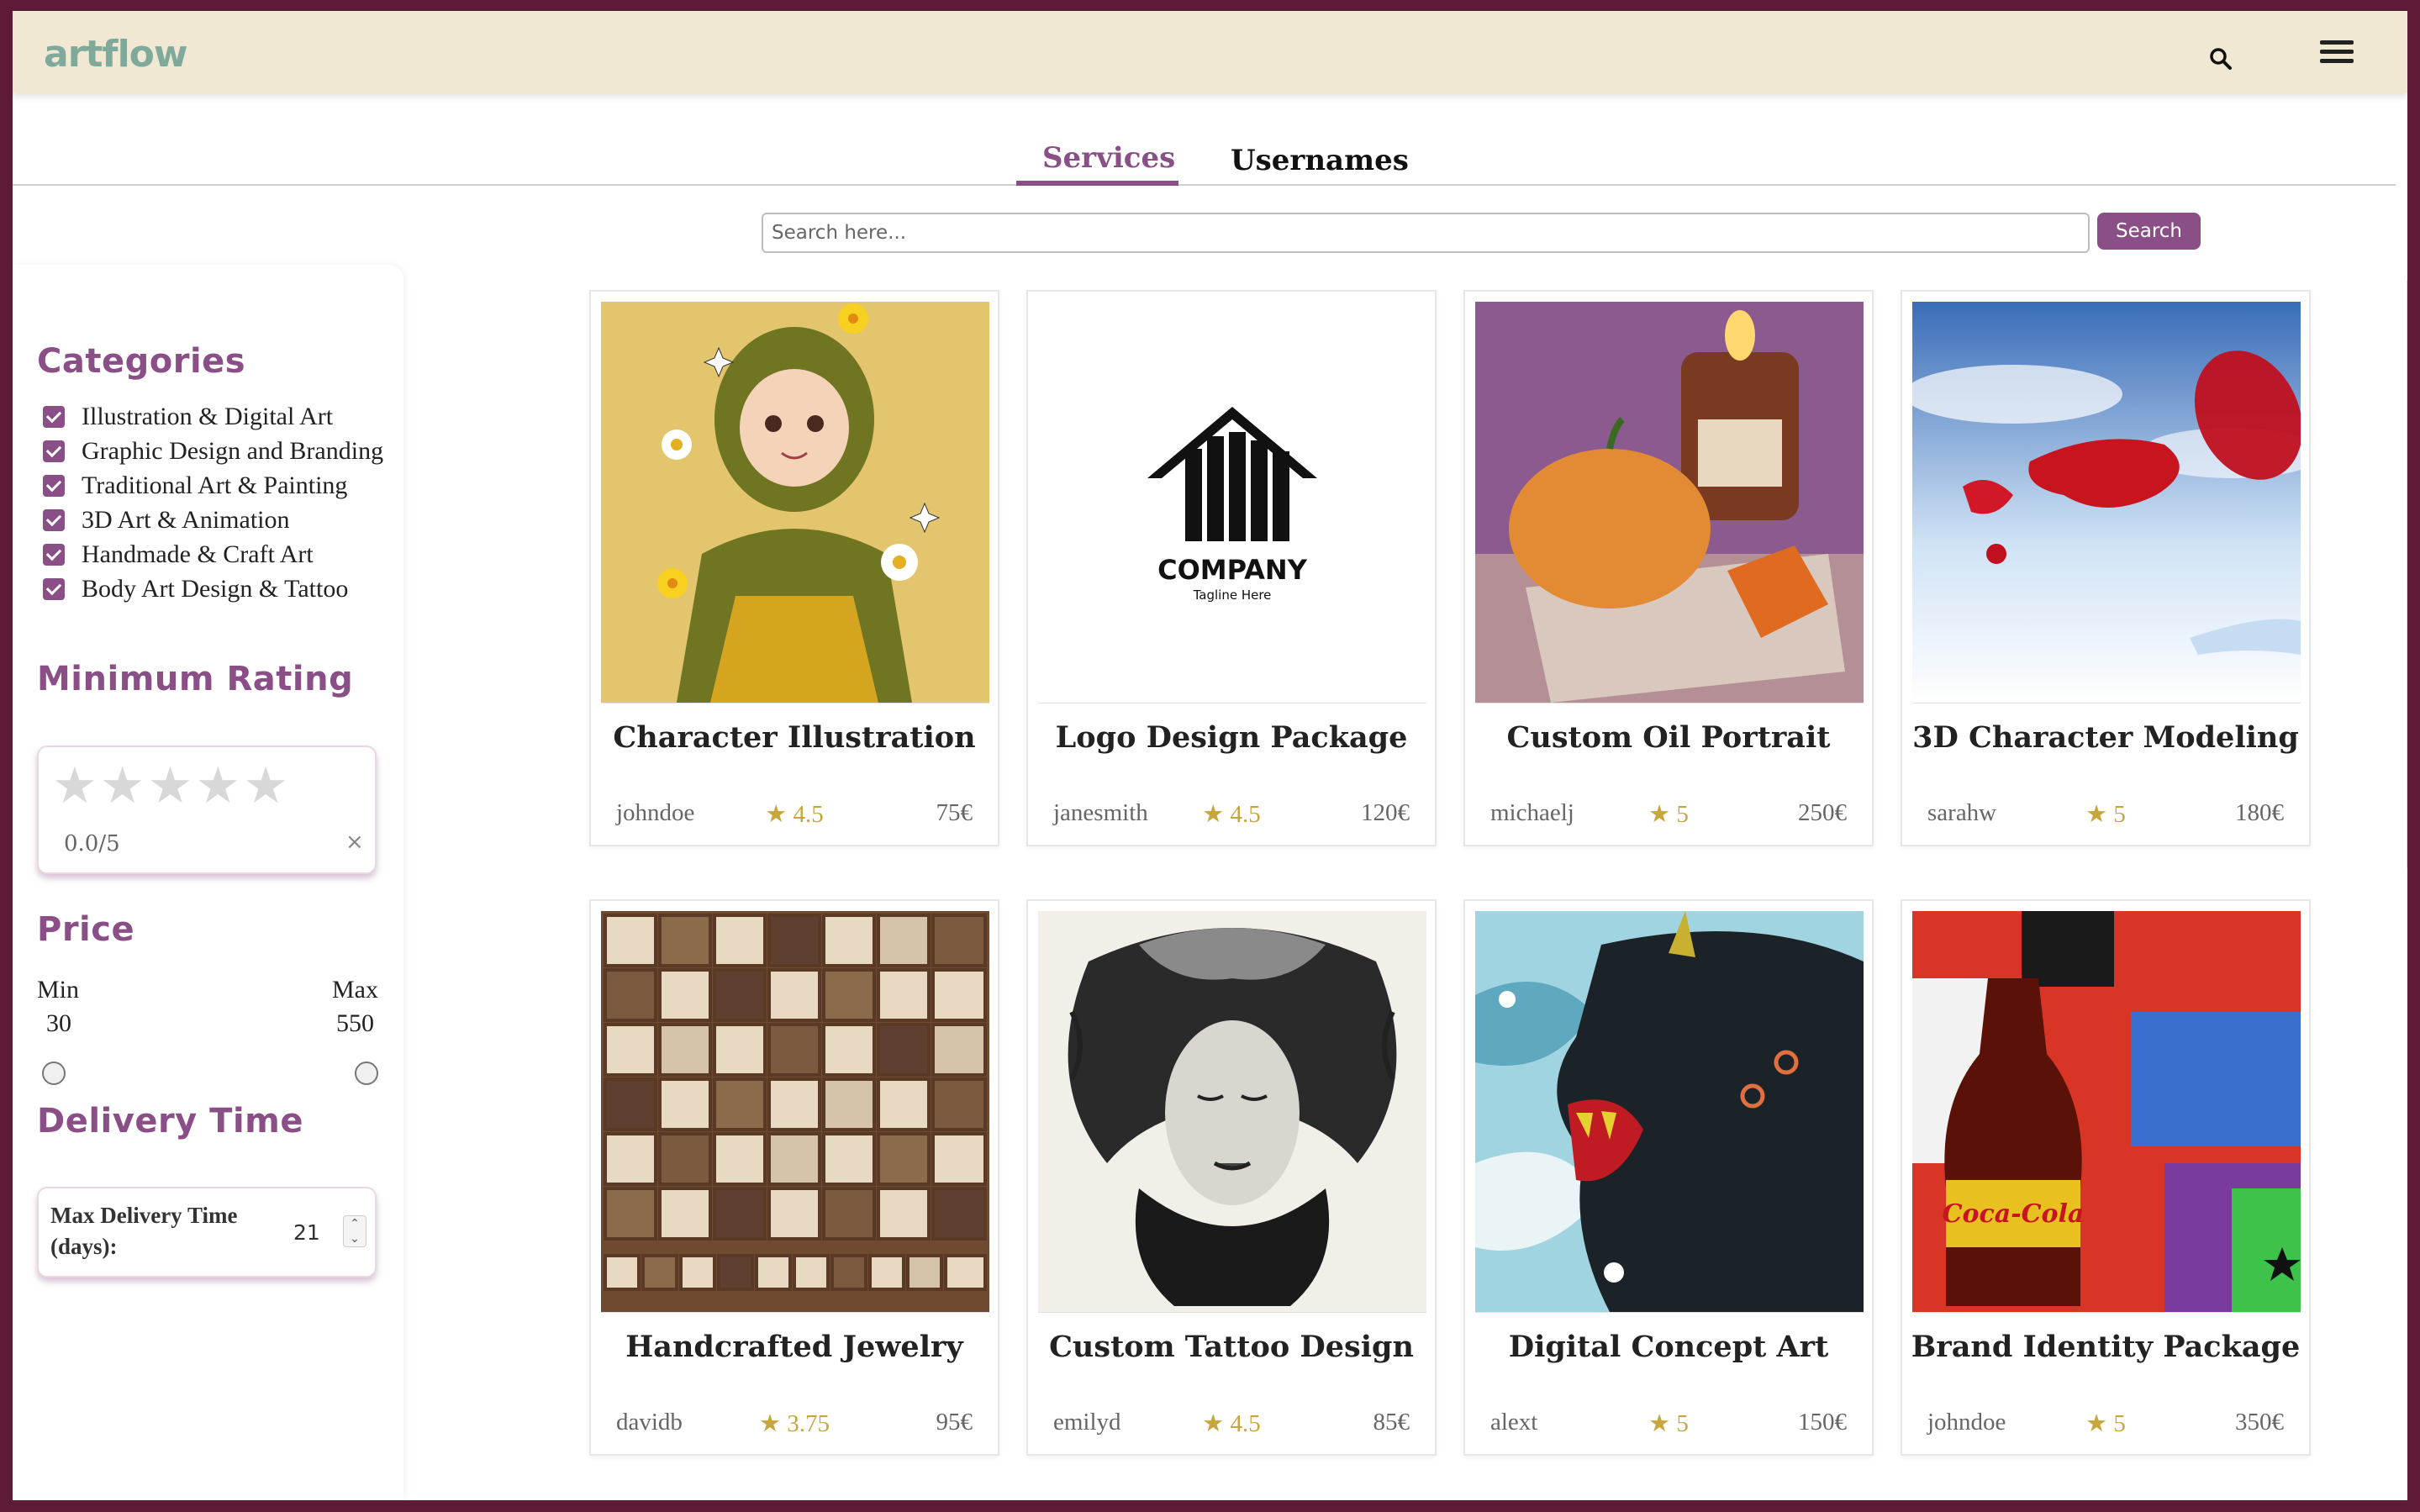 This screenshot has height=1512, width=2420. Describe the element at coordinates (1532, 813) in the screenshot. I see `service-username: michaelj` at that location.